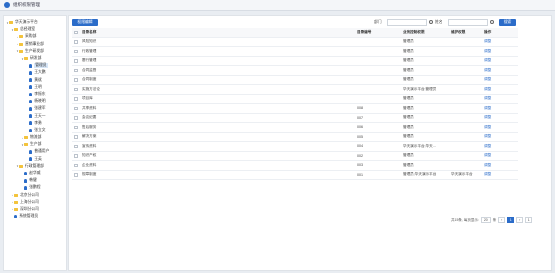 The height and width of the screenshot is (273, 555). What do you see at coordinates (35, 166) in the screenshot?
I see `tree-node: ▾ 行政管理部` at bounding box center [35, 166].